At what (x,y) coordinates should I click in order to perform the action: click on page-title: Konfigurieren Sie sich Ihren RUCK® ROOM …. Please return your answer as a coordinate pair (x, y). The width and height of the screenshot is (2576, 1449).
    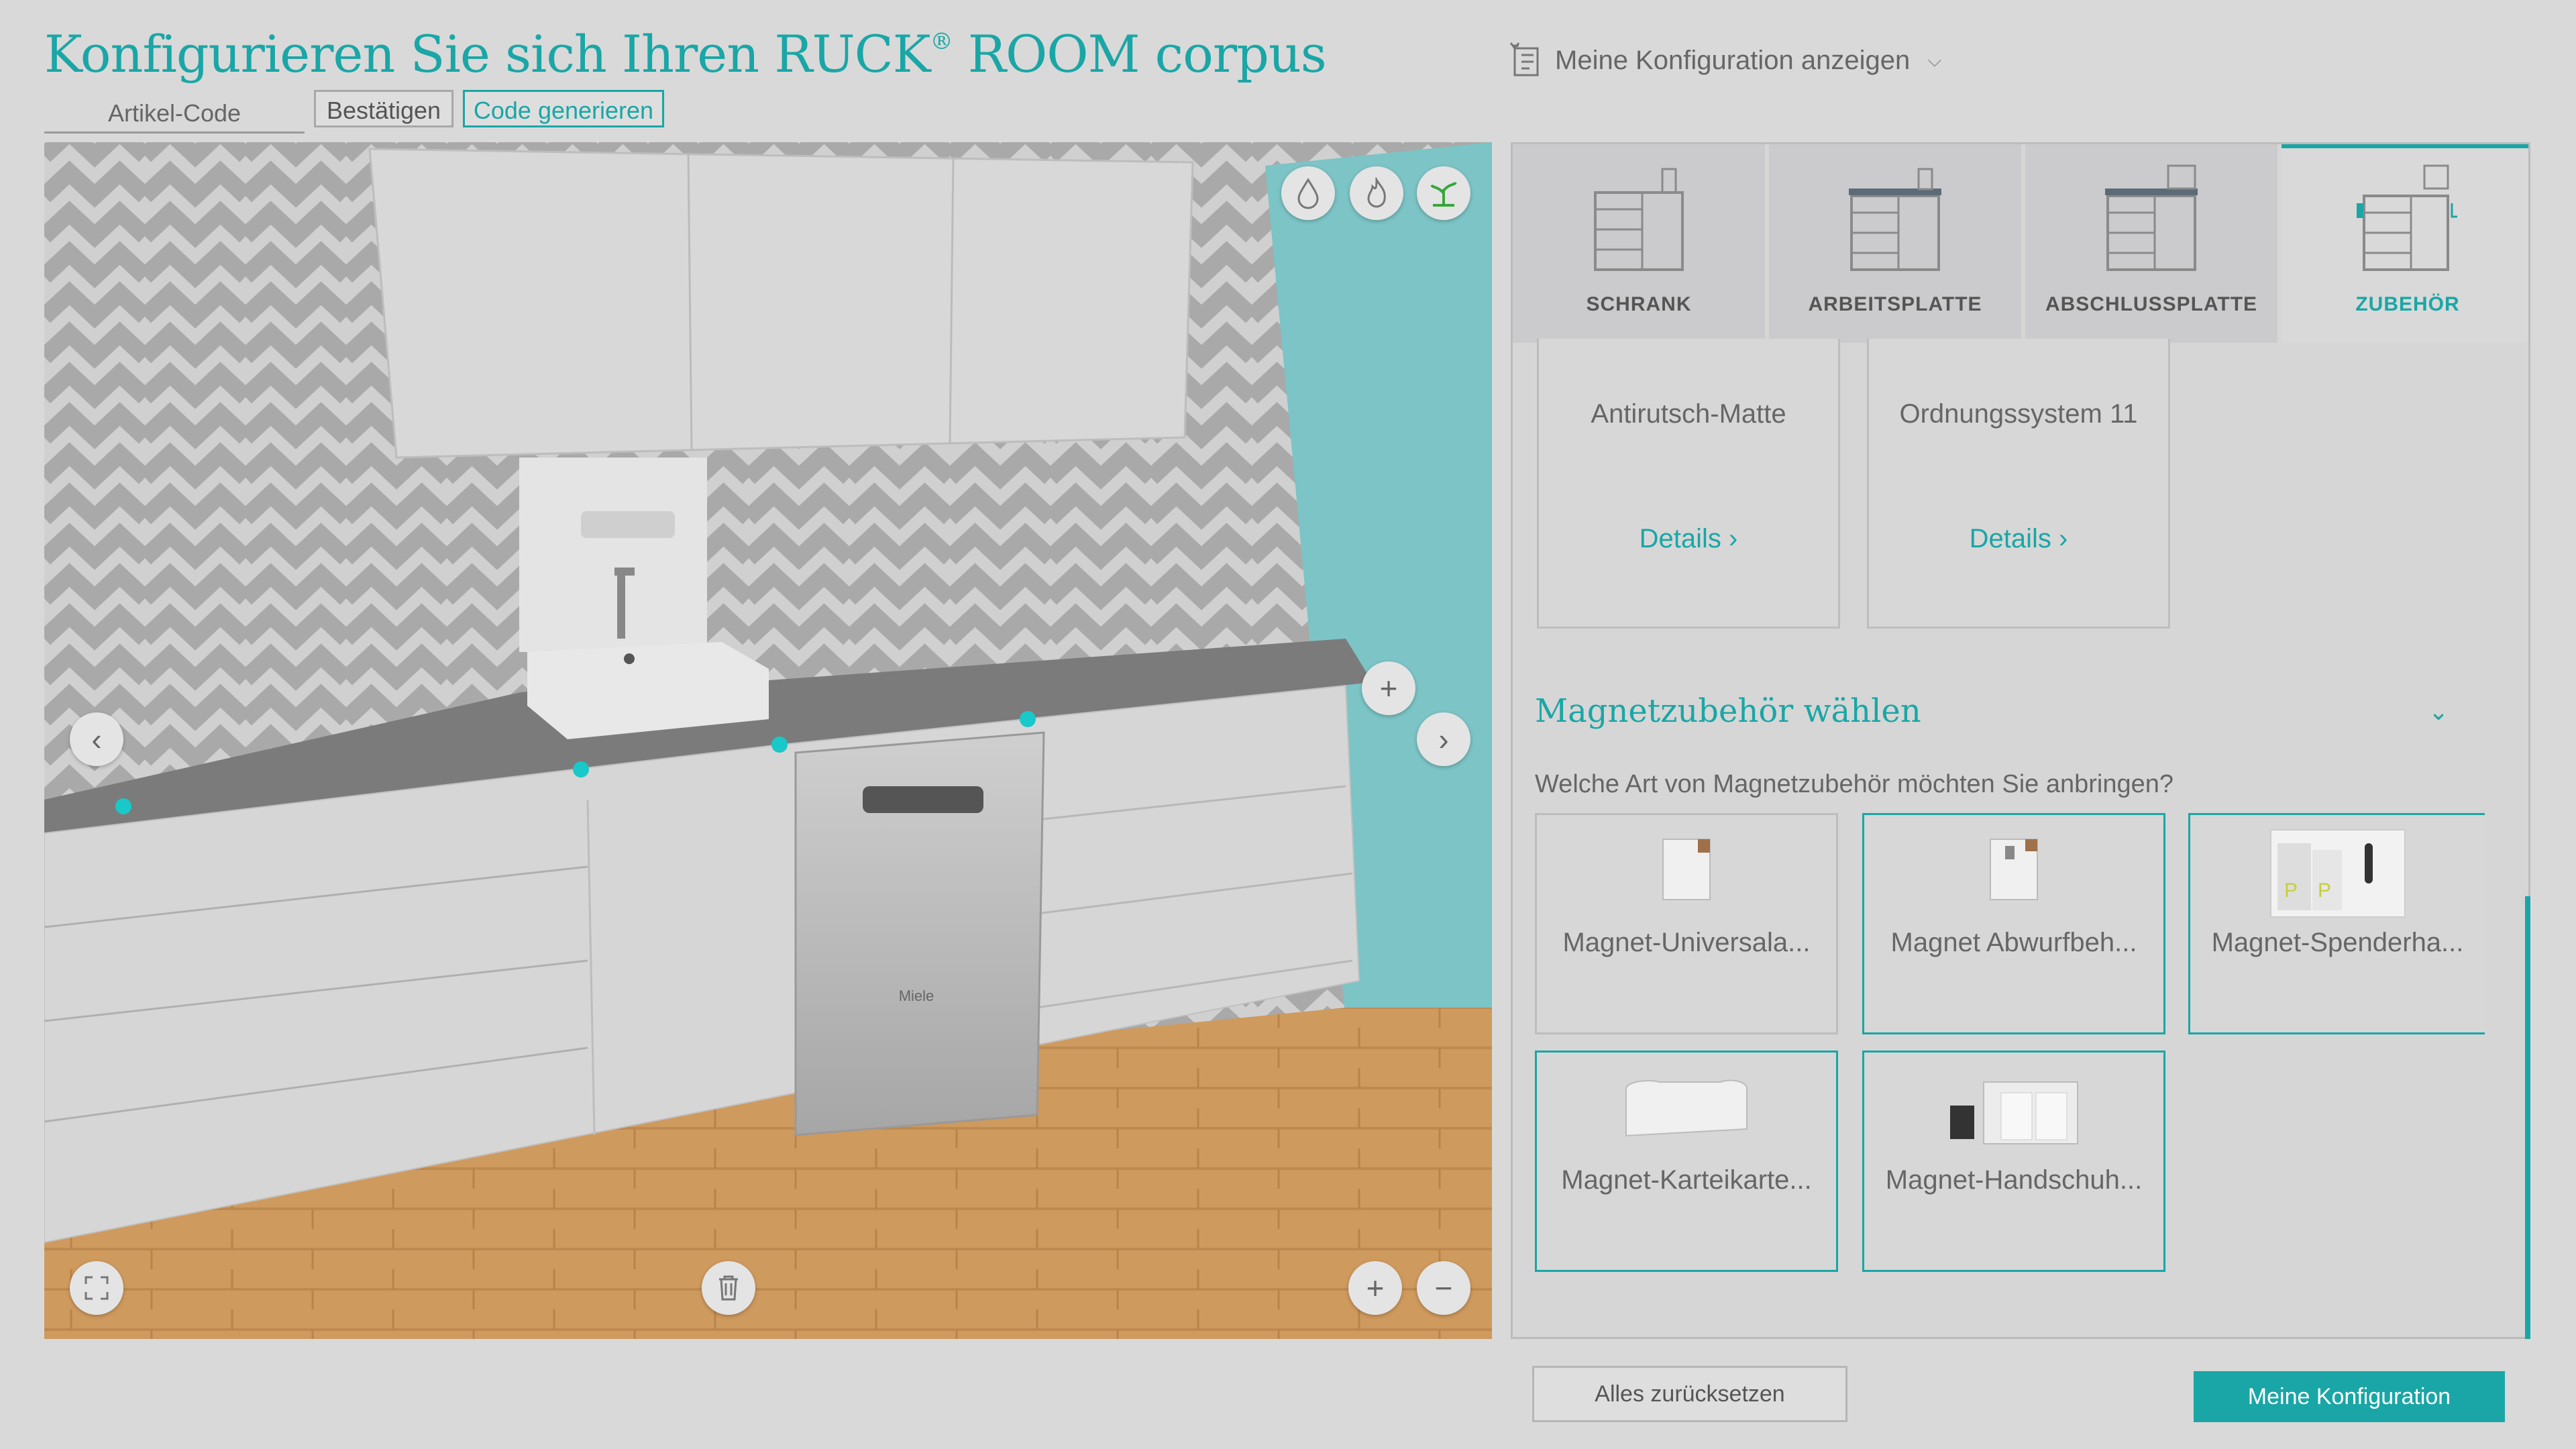
    Looking at the image, I should click on (685, 54).